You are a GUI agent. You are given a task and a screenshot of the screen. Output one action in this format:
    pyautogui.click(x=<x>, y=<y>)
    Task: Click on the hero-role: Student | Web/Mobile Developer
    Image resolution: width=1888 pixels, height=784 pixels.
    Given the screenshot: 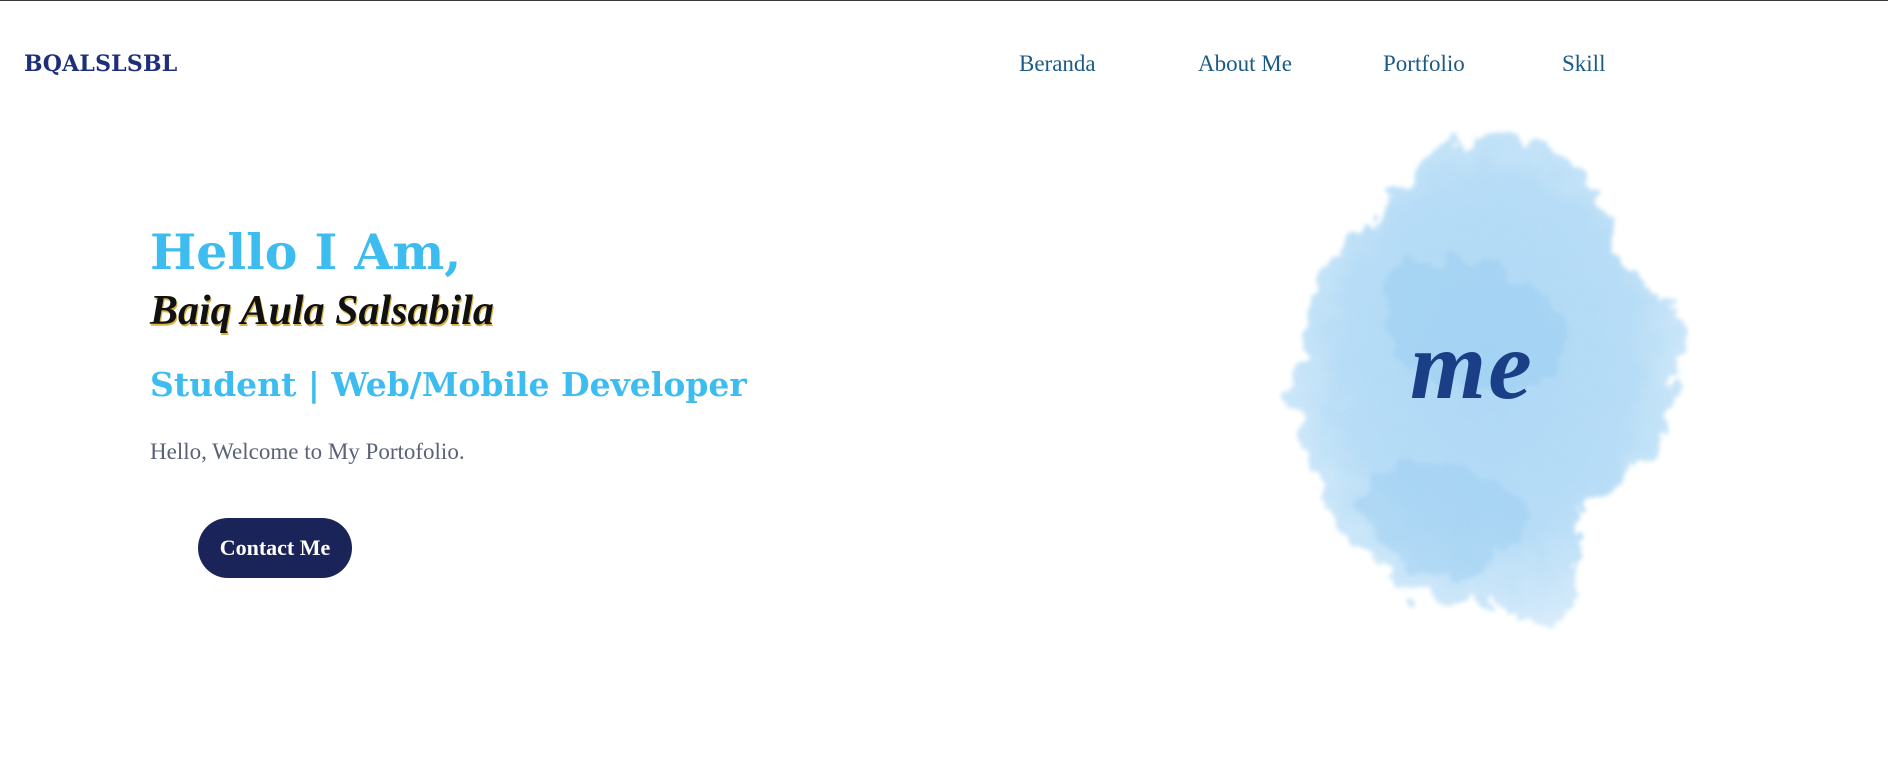 What is the action you would take?
    pyautogui.click(x=448, y=384)
    